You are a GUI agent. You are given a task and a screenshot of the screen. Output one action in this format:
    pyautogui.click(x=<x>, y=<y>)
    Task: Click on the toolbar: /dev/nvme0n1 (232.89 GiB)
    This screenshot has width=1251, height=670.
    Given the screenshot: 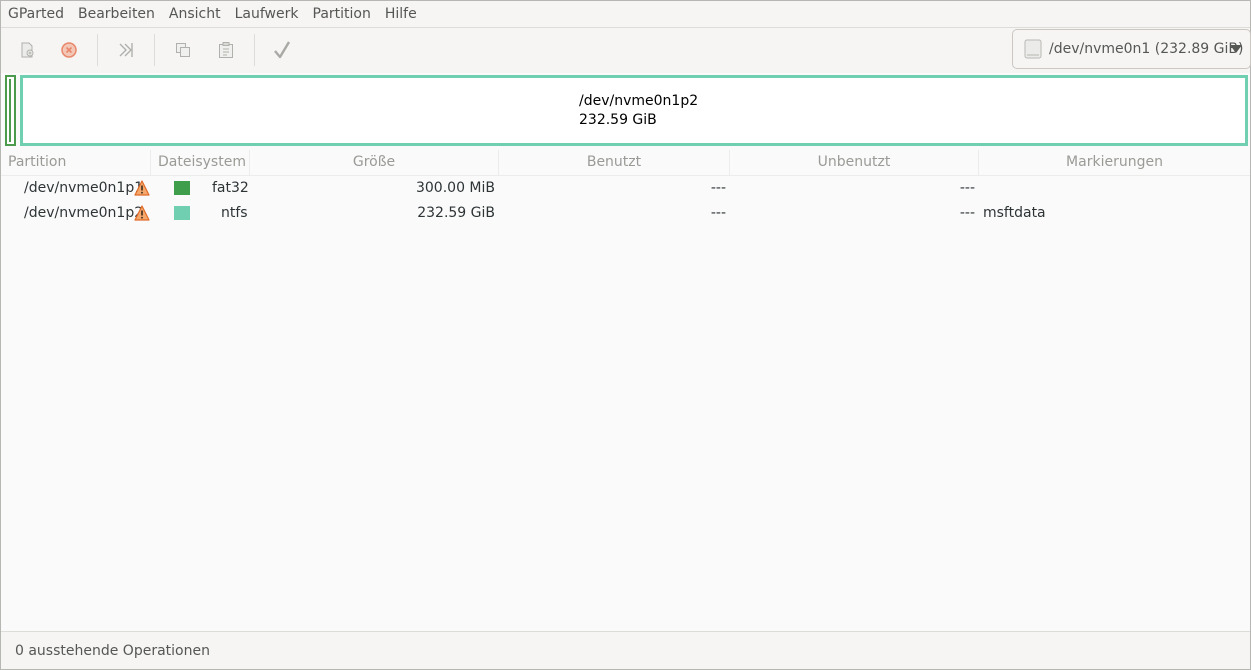 What is the action you would take?
    pyautogui.click(x=626, y=50)
    